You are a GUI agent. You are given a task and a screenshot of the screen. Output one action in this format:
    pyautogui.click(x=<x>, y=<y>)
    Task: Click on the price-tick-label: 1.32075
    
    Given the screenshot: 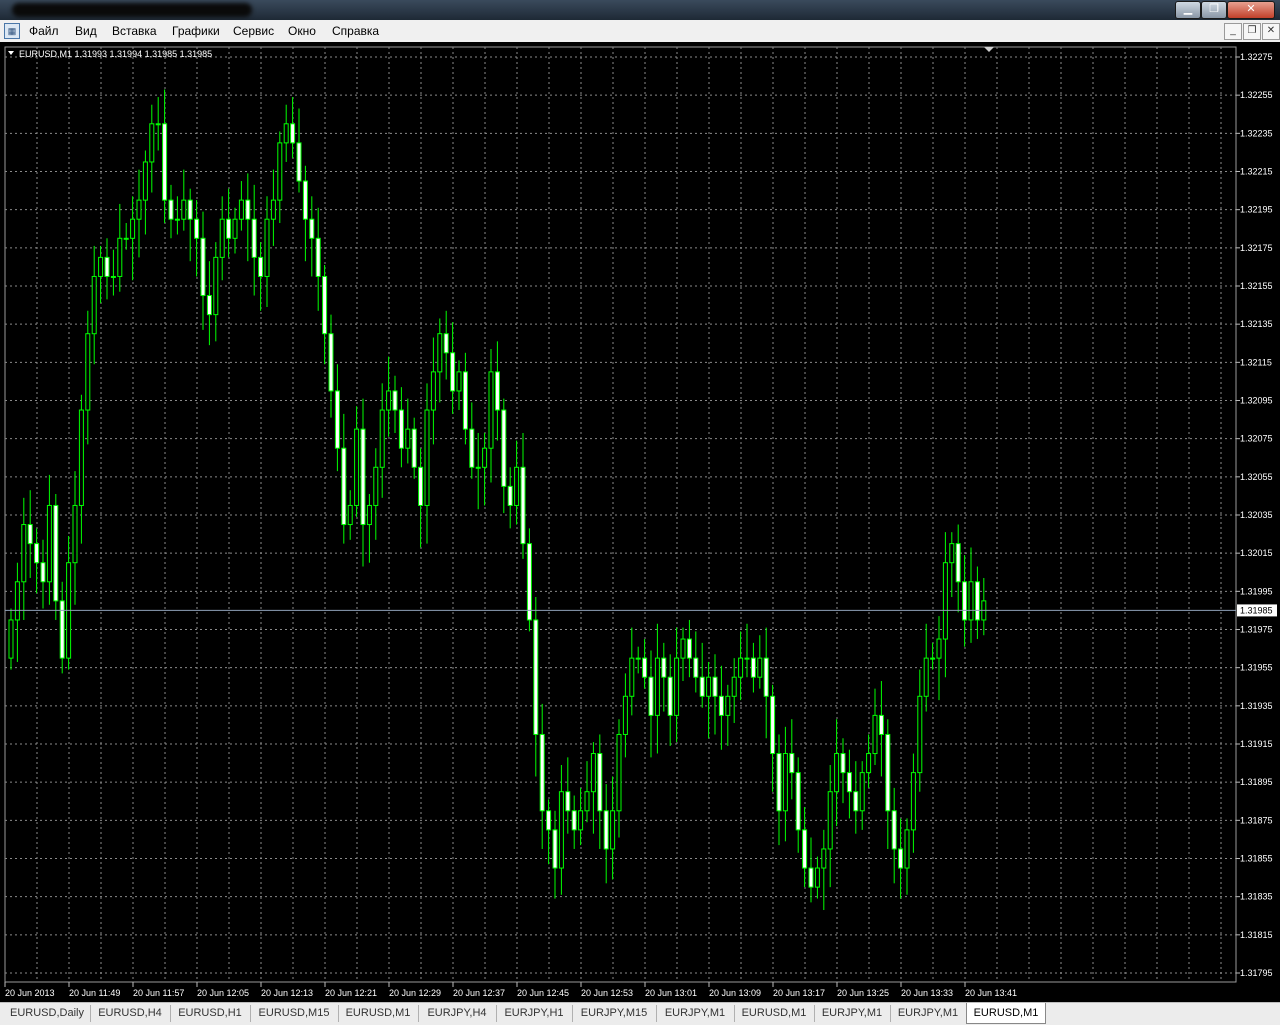 What is the action you would take?
    pyautogui.click(x=1256, y=439)
    